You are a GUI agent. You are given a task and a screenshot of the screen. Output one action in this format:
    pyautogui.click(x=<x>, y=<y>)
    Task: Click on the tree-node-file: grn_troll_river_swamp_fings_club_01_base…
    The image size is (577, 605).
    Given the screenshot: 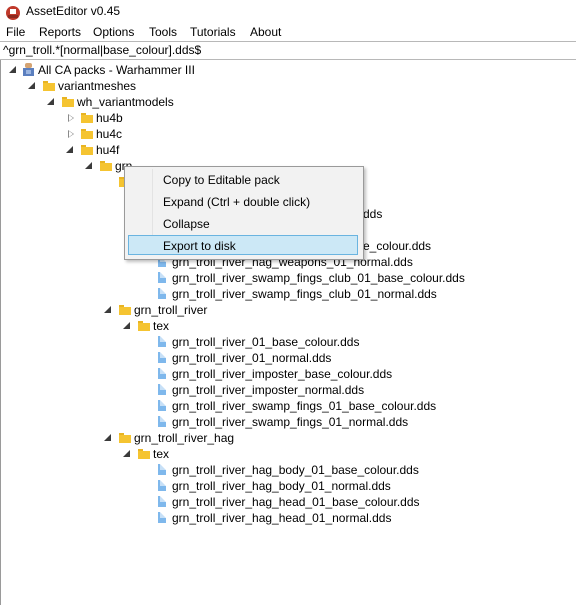 What is the action you would take?
    pyautogui.click(x=241, y=278)
    